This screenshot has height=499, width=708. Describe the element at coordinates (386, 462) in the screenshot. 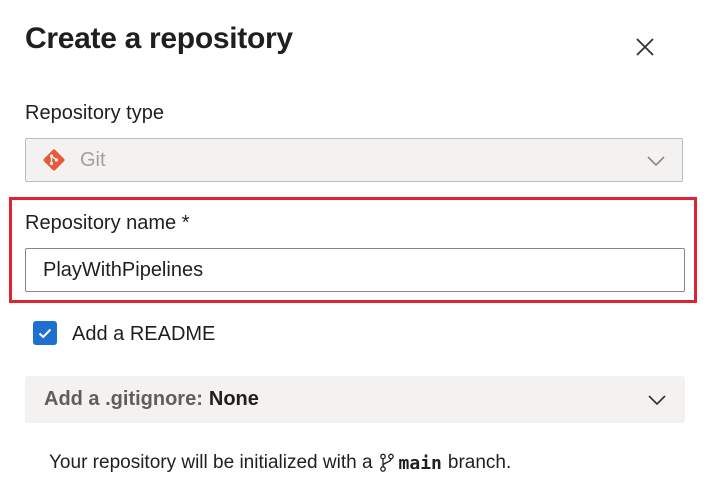

I see `branch-icon` at that location.